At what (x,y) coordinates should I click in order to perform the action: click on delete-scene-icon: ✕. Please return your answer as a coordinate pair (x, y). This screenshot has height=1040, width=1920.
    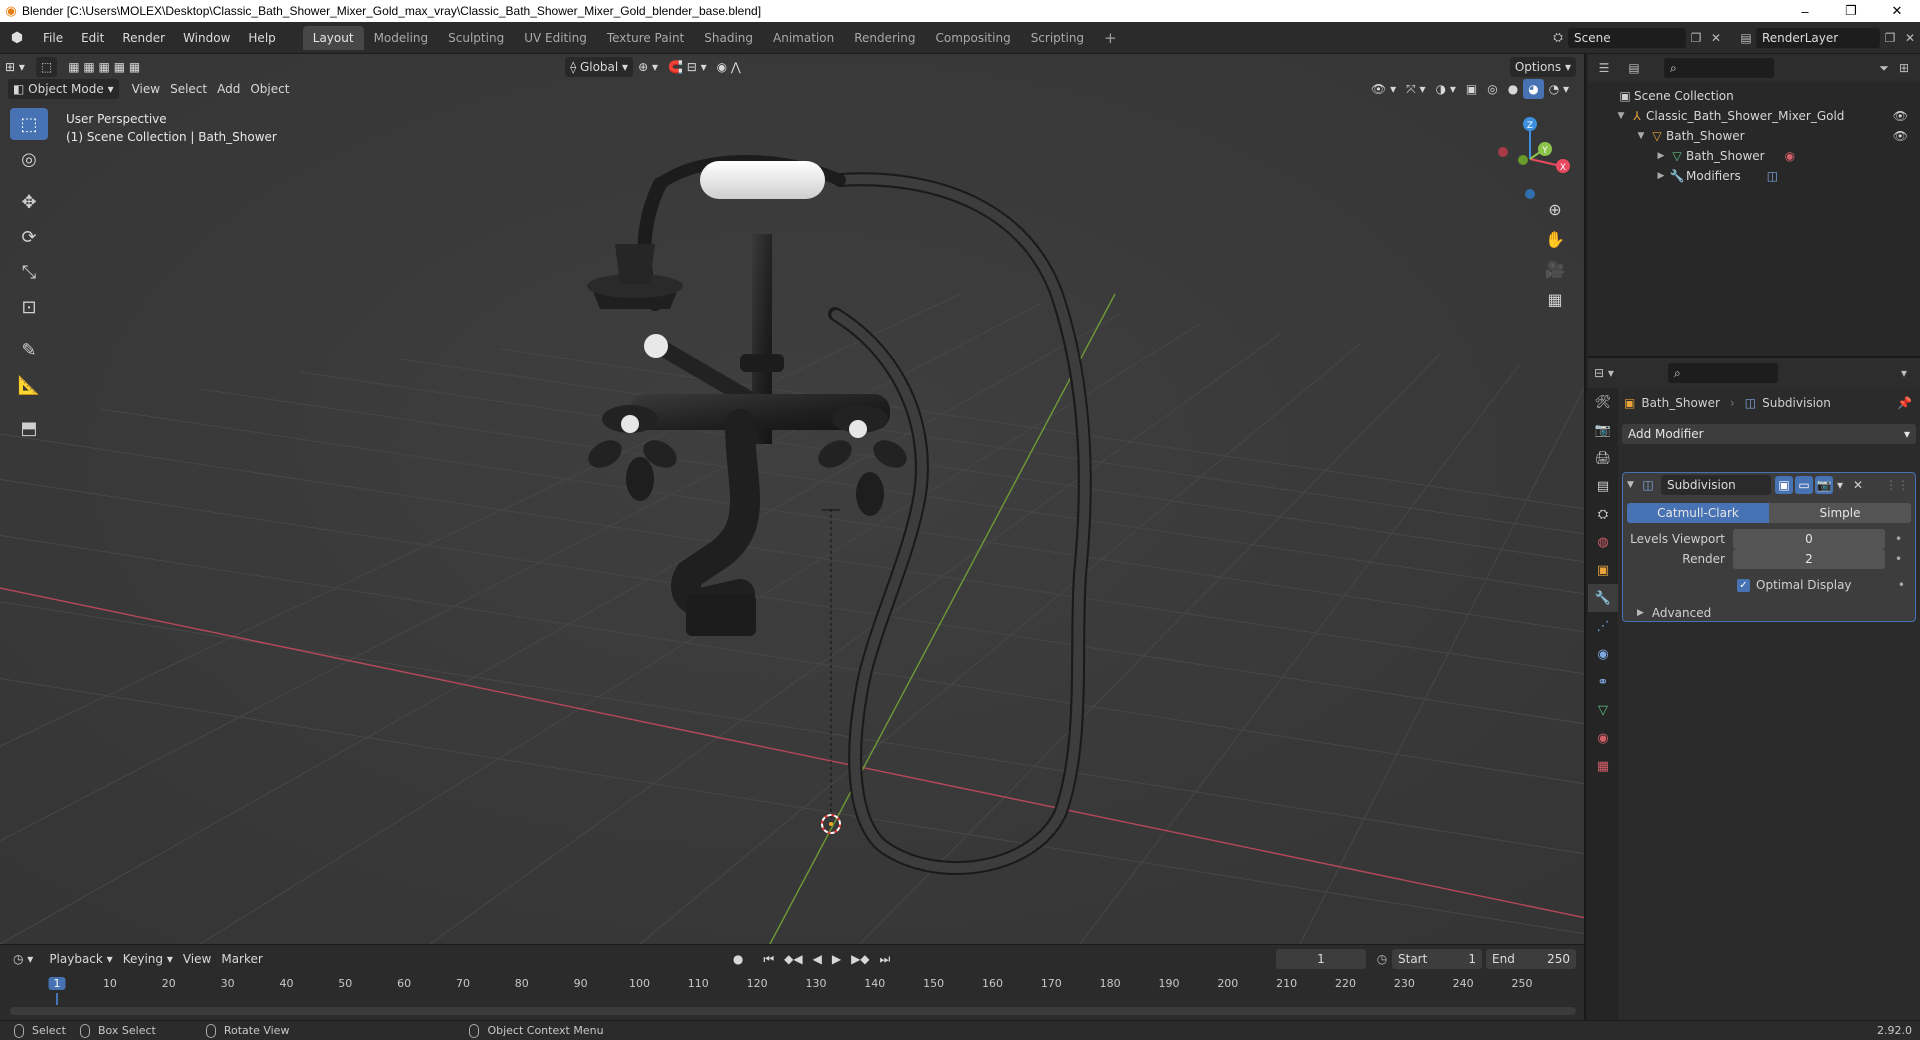
    Looking at the image, I should click on (1716, 38).